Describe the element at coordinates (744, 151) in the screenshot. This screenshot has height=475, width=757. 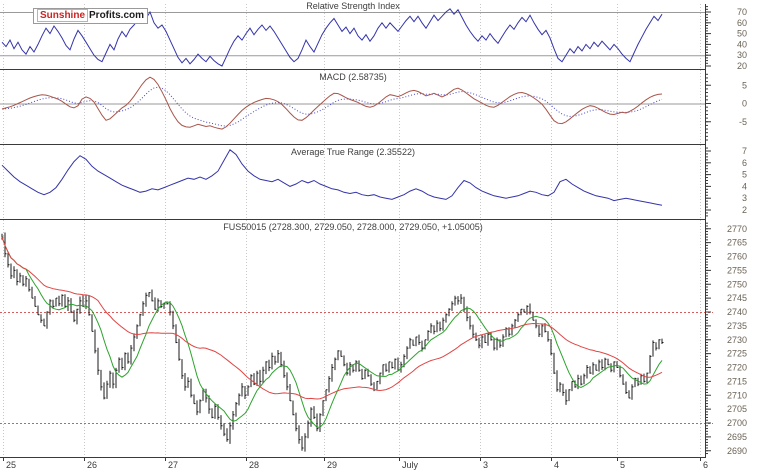
I see `y-tick-label: 7` at that location.